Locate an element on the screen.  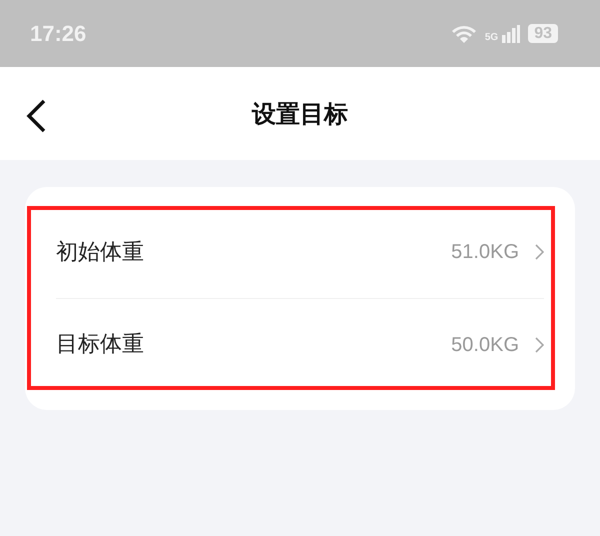
setting-value: 51.0KG is located at coordinates (485, 252).